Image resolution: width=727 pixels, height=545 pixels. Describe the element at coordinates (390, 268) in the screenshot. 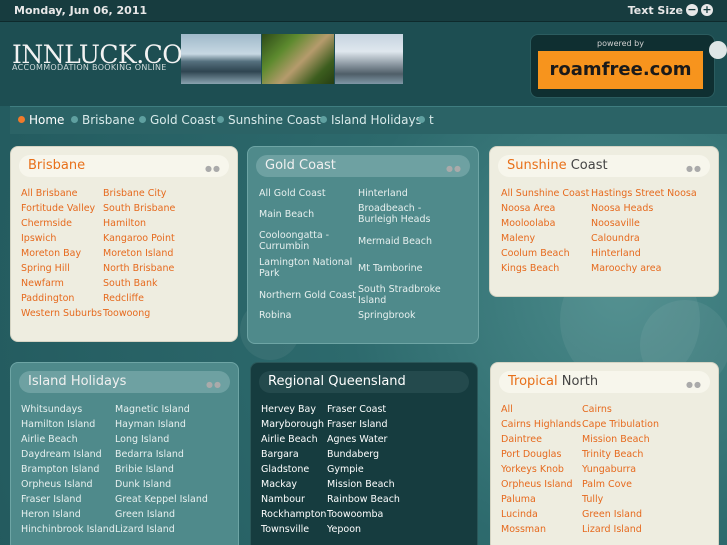

I see `link-mt-tamborine: Mt Tamborine` at that location.